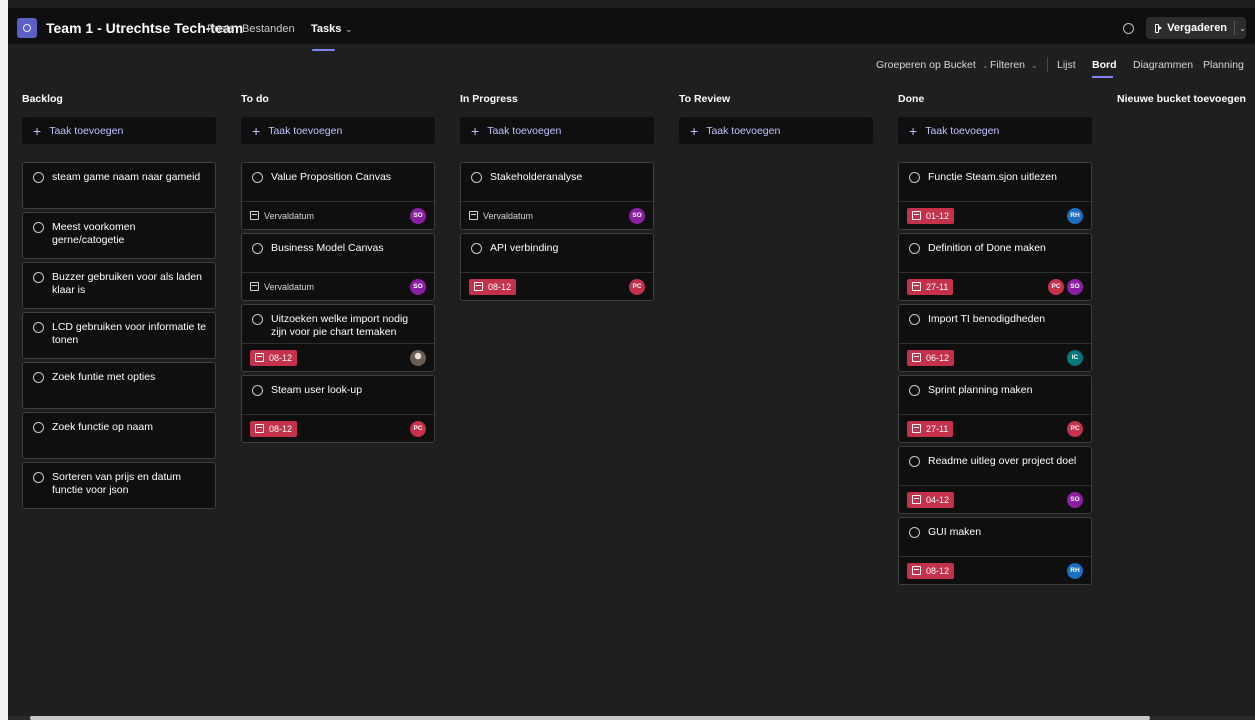 The width and height of the screenshot is (1255, 720). I want to click on task-card: Sprint planning maken 27-11 PC, so click(995, 409).